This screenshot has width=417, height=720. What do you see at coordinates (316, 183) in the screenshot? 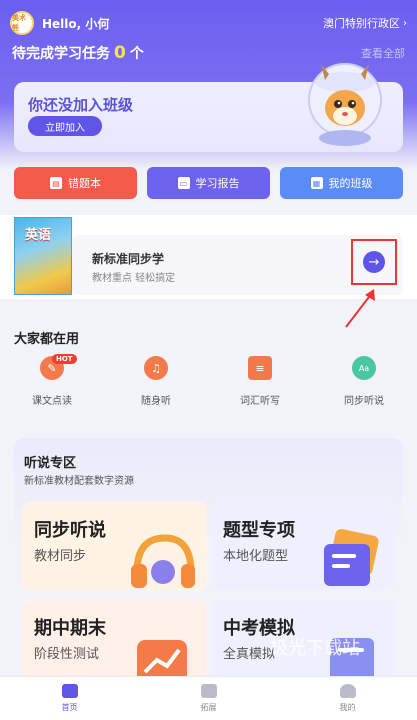
I see `class-icon: ▦` at bounding box center [316, 183].